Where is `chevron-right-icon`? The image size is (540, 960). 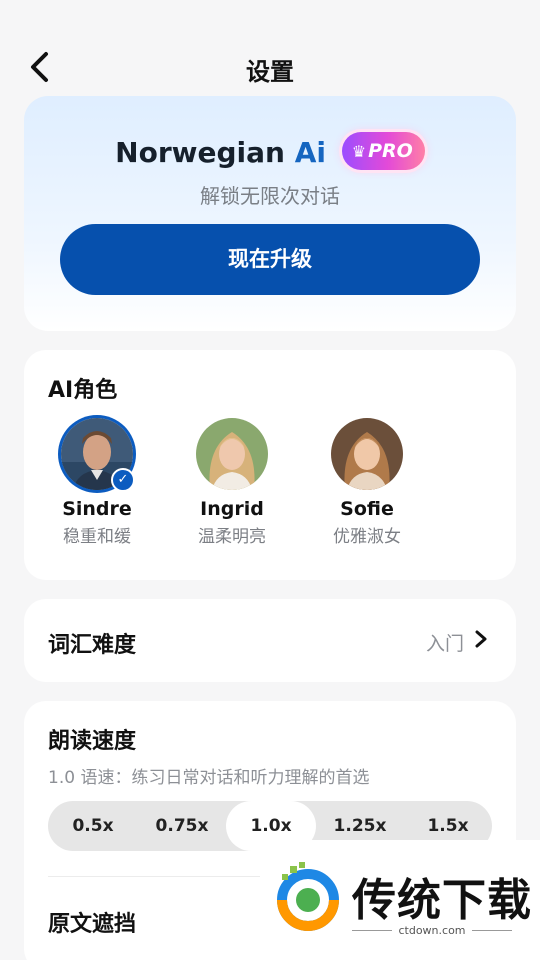
chevron-right-icon is located at coordinates (481, 639).